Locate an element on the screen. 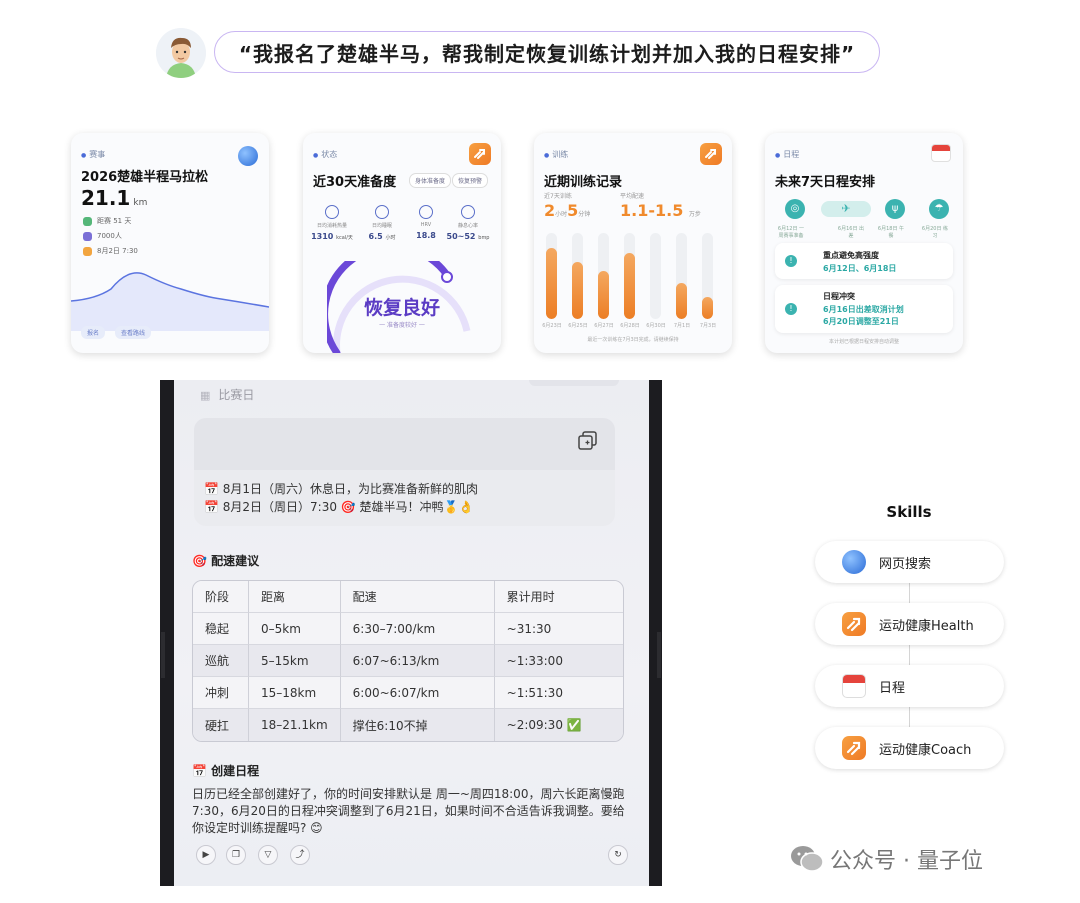 The width and height of the screenshot is (1080, 903). info-icon: ! is located at coordinates (791, 261).